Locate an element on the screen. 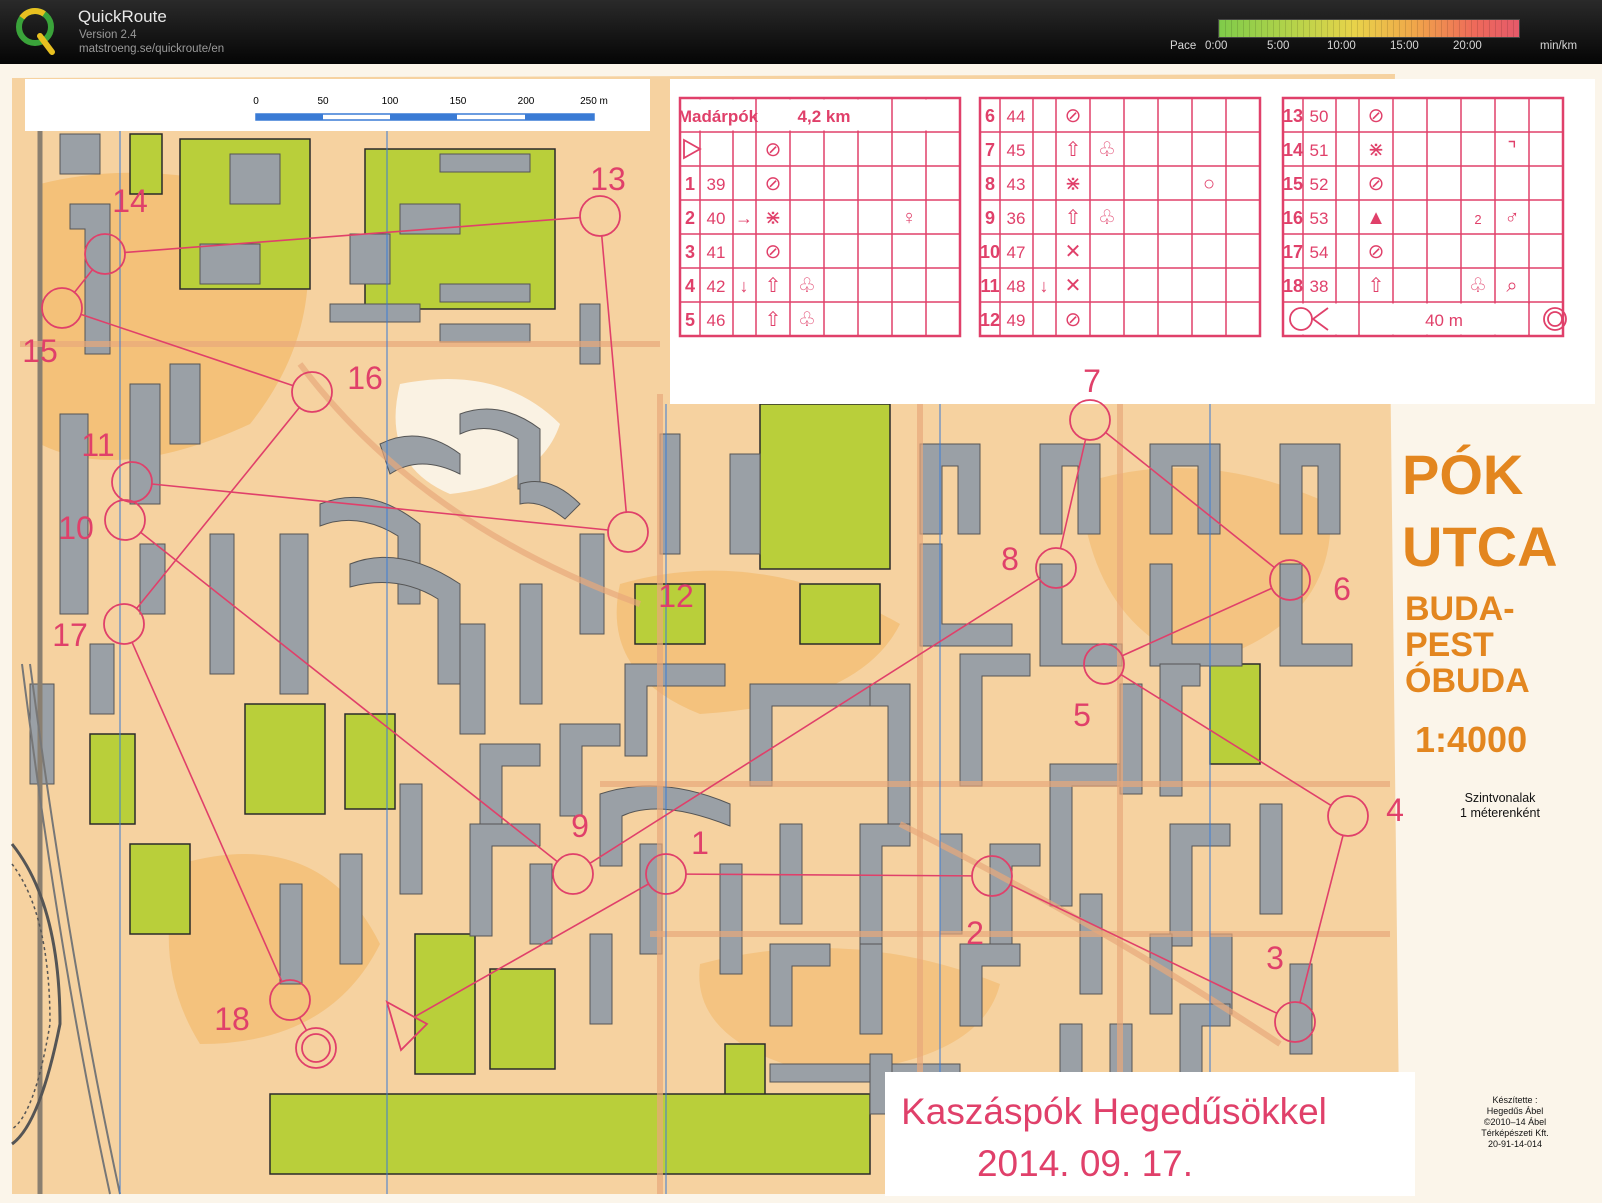 This screenshot has width=1602, height=1203. control-code: 46 is located at coordinates (716, 320).